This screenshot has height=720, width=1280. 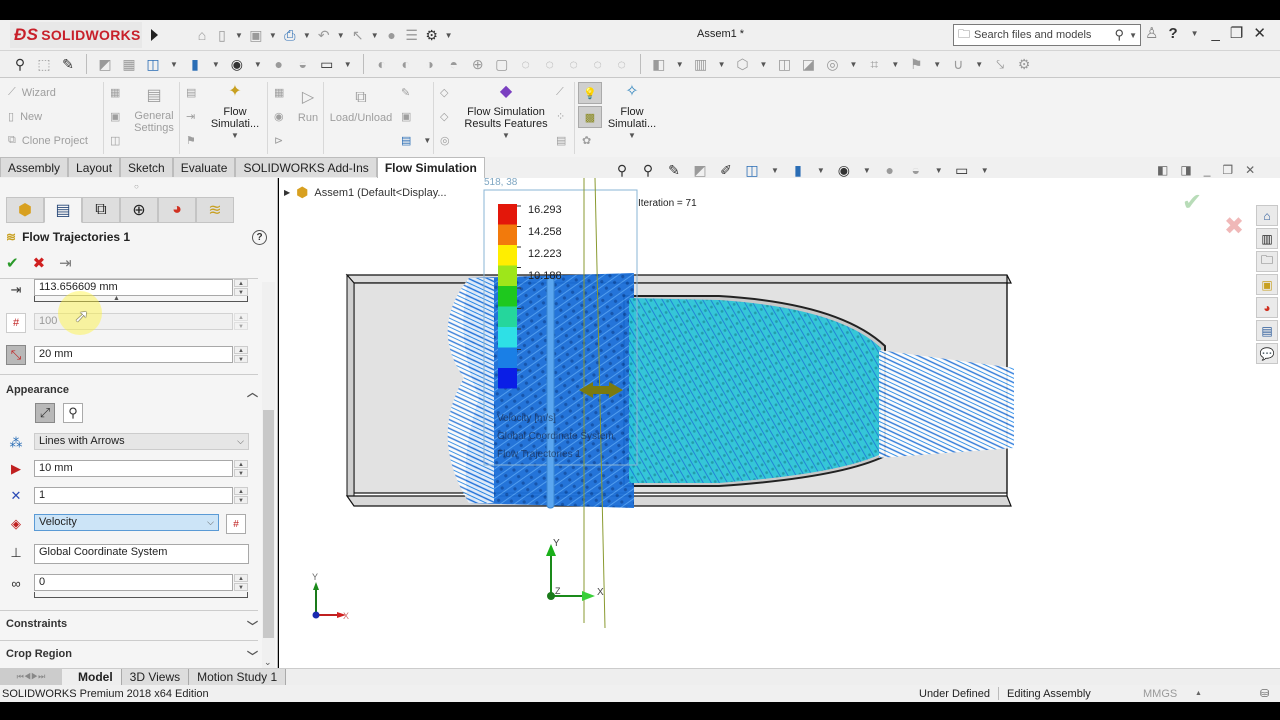 I want to click on tab-configuration-manager: ⧉, so click(x=101, y=210).